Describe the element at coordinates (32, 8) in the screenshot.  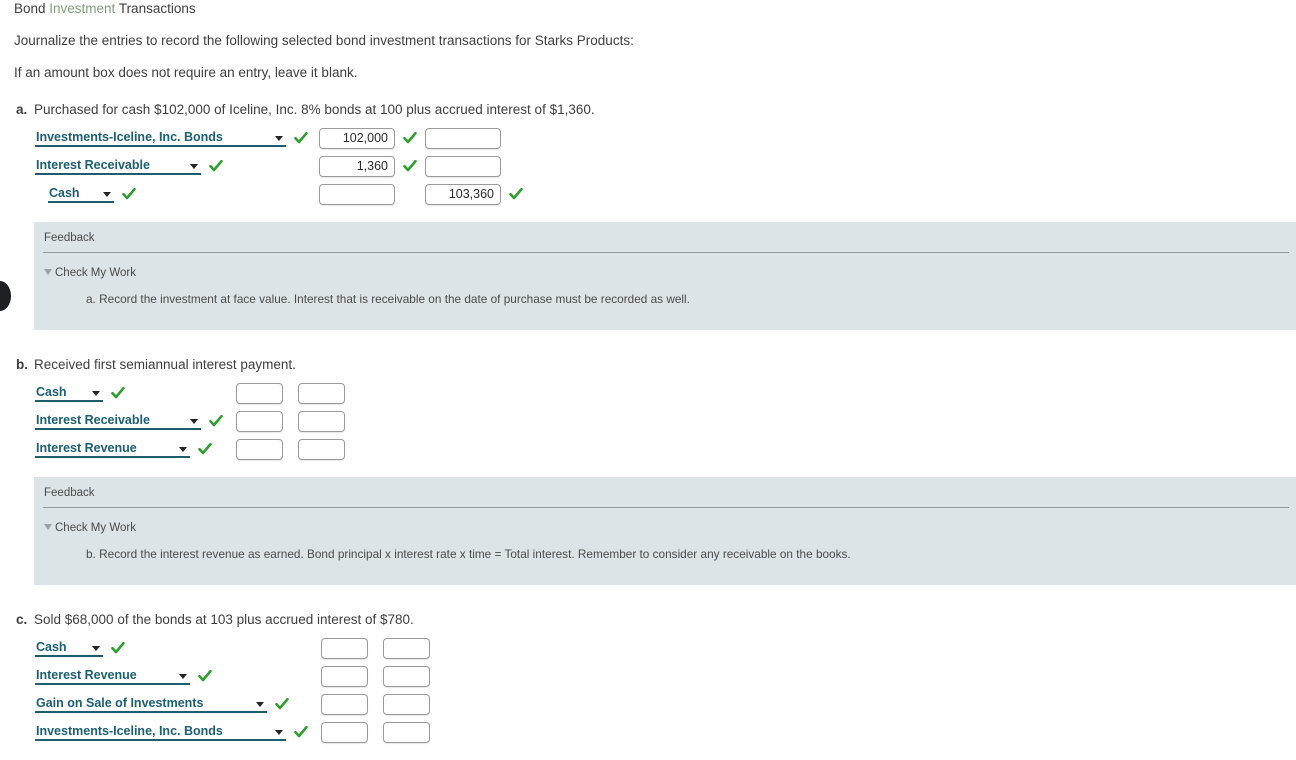
I see `page-title-prefix: Bond` at that location.